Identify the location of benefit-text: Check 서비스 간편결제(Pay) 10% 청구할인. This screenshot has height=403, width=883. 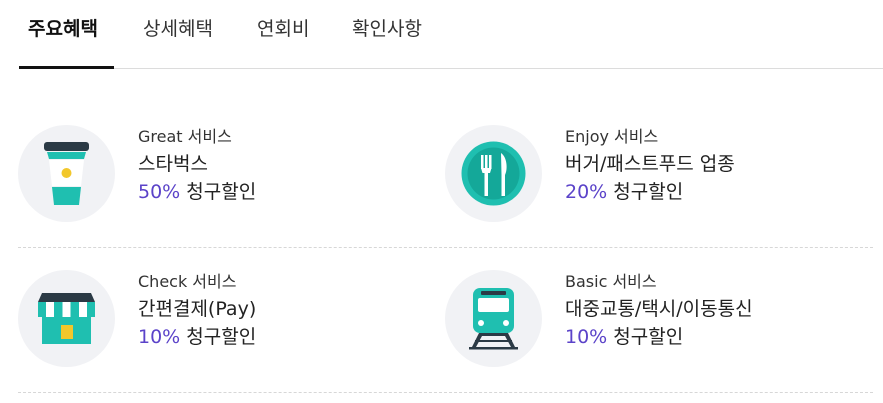
(197, 310).